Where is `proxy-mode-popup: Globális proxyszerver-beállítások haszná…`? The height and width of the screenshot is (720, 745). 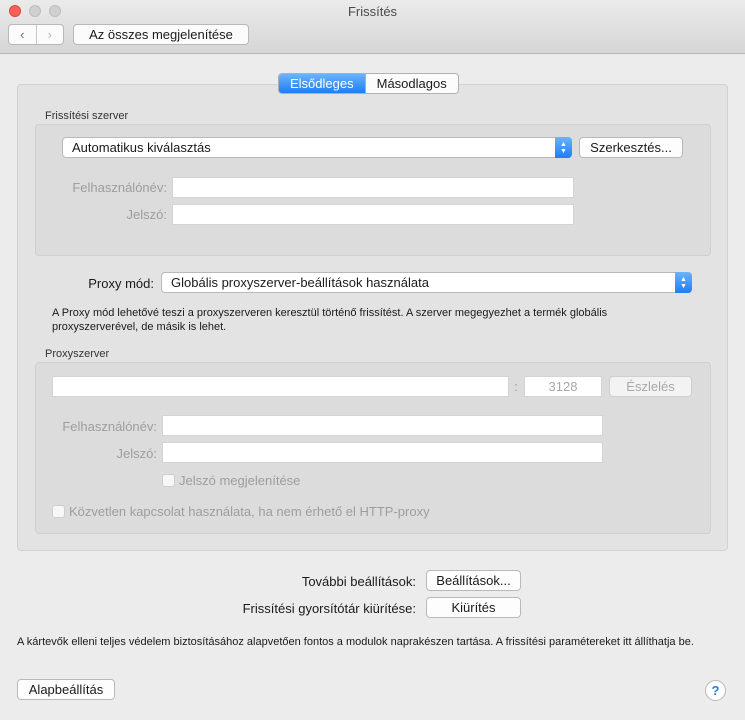
proxy-mode-popup: Globális proxyszerver-beállítások haszná… is located at coordinates (426, 282).